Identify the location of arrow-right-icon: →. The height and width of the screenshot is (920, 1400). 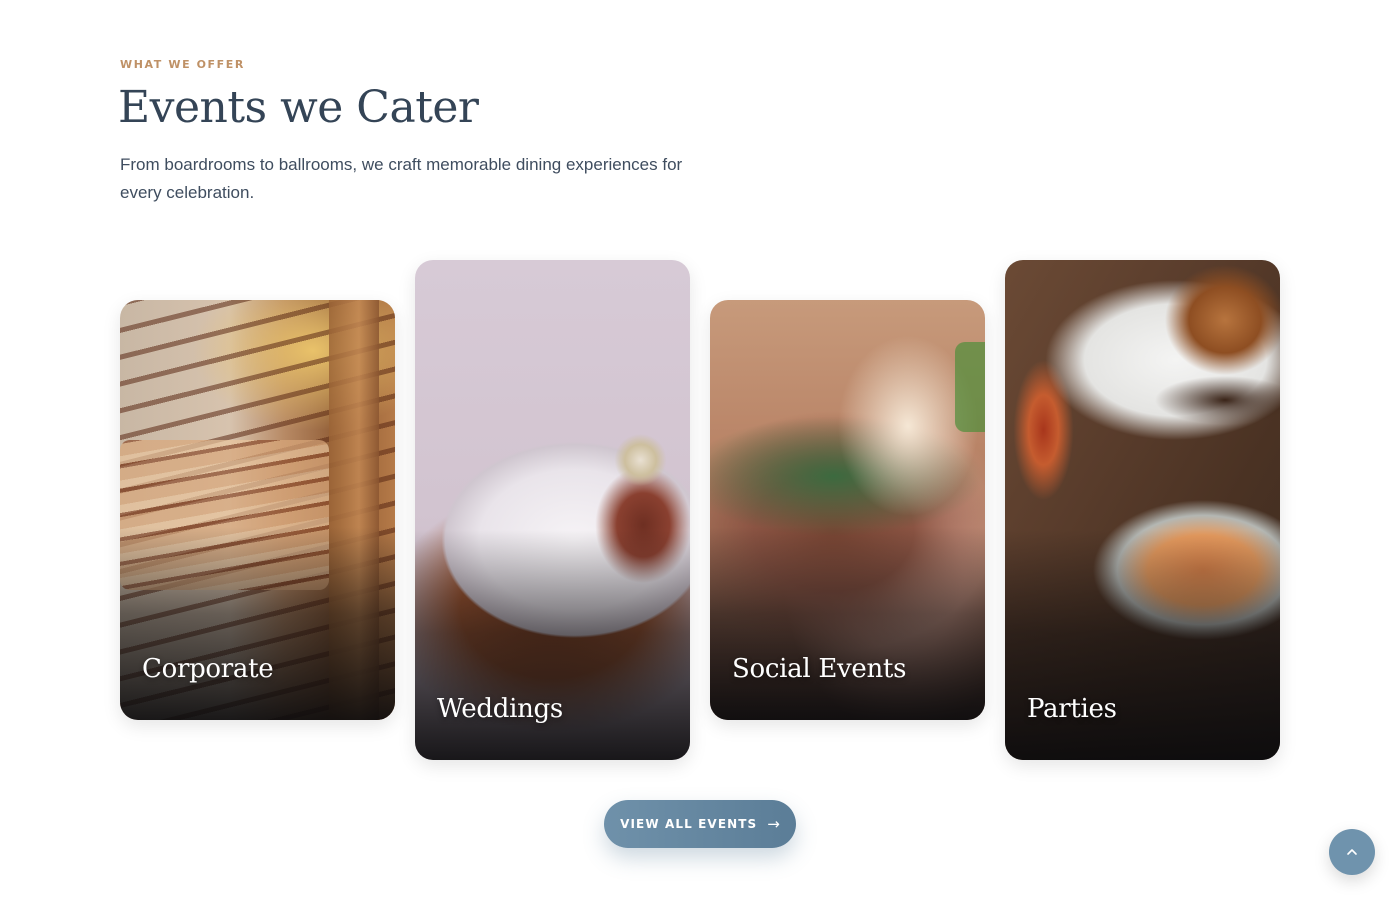
(773, 824).